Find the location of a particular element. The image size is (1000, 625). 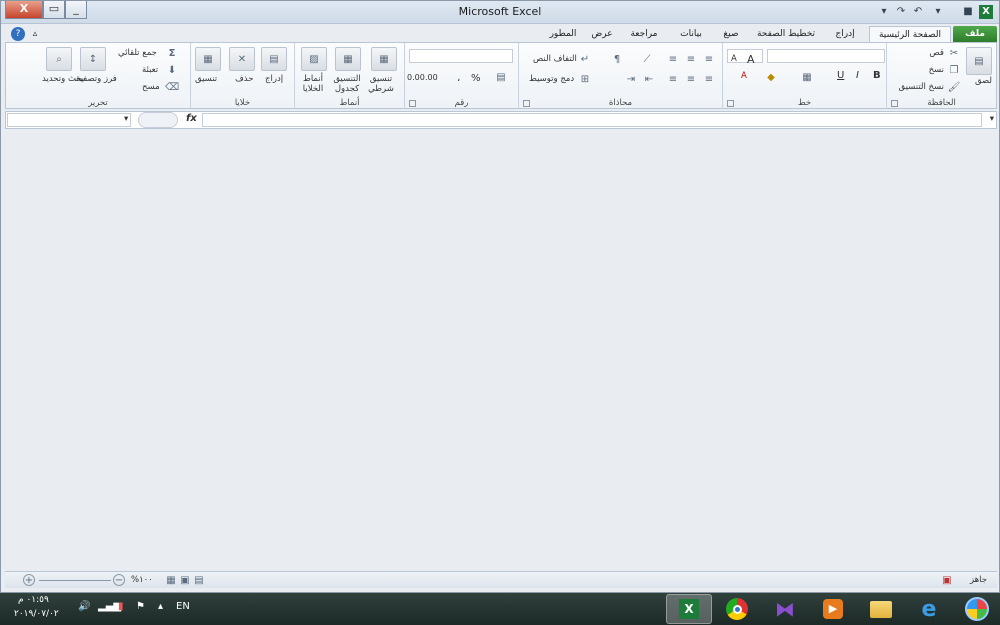

insert-cells-icon: ▤ is located at coordinates (274, 59).